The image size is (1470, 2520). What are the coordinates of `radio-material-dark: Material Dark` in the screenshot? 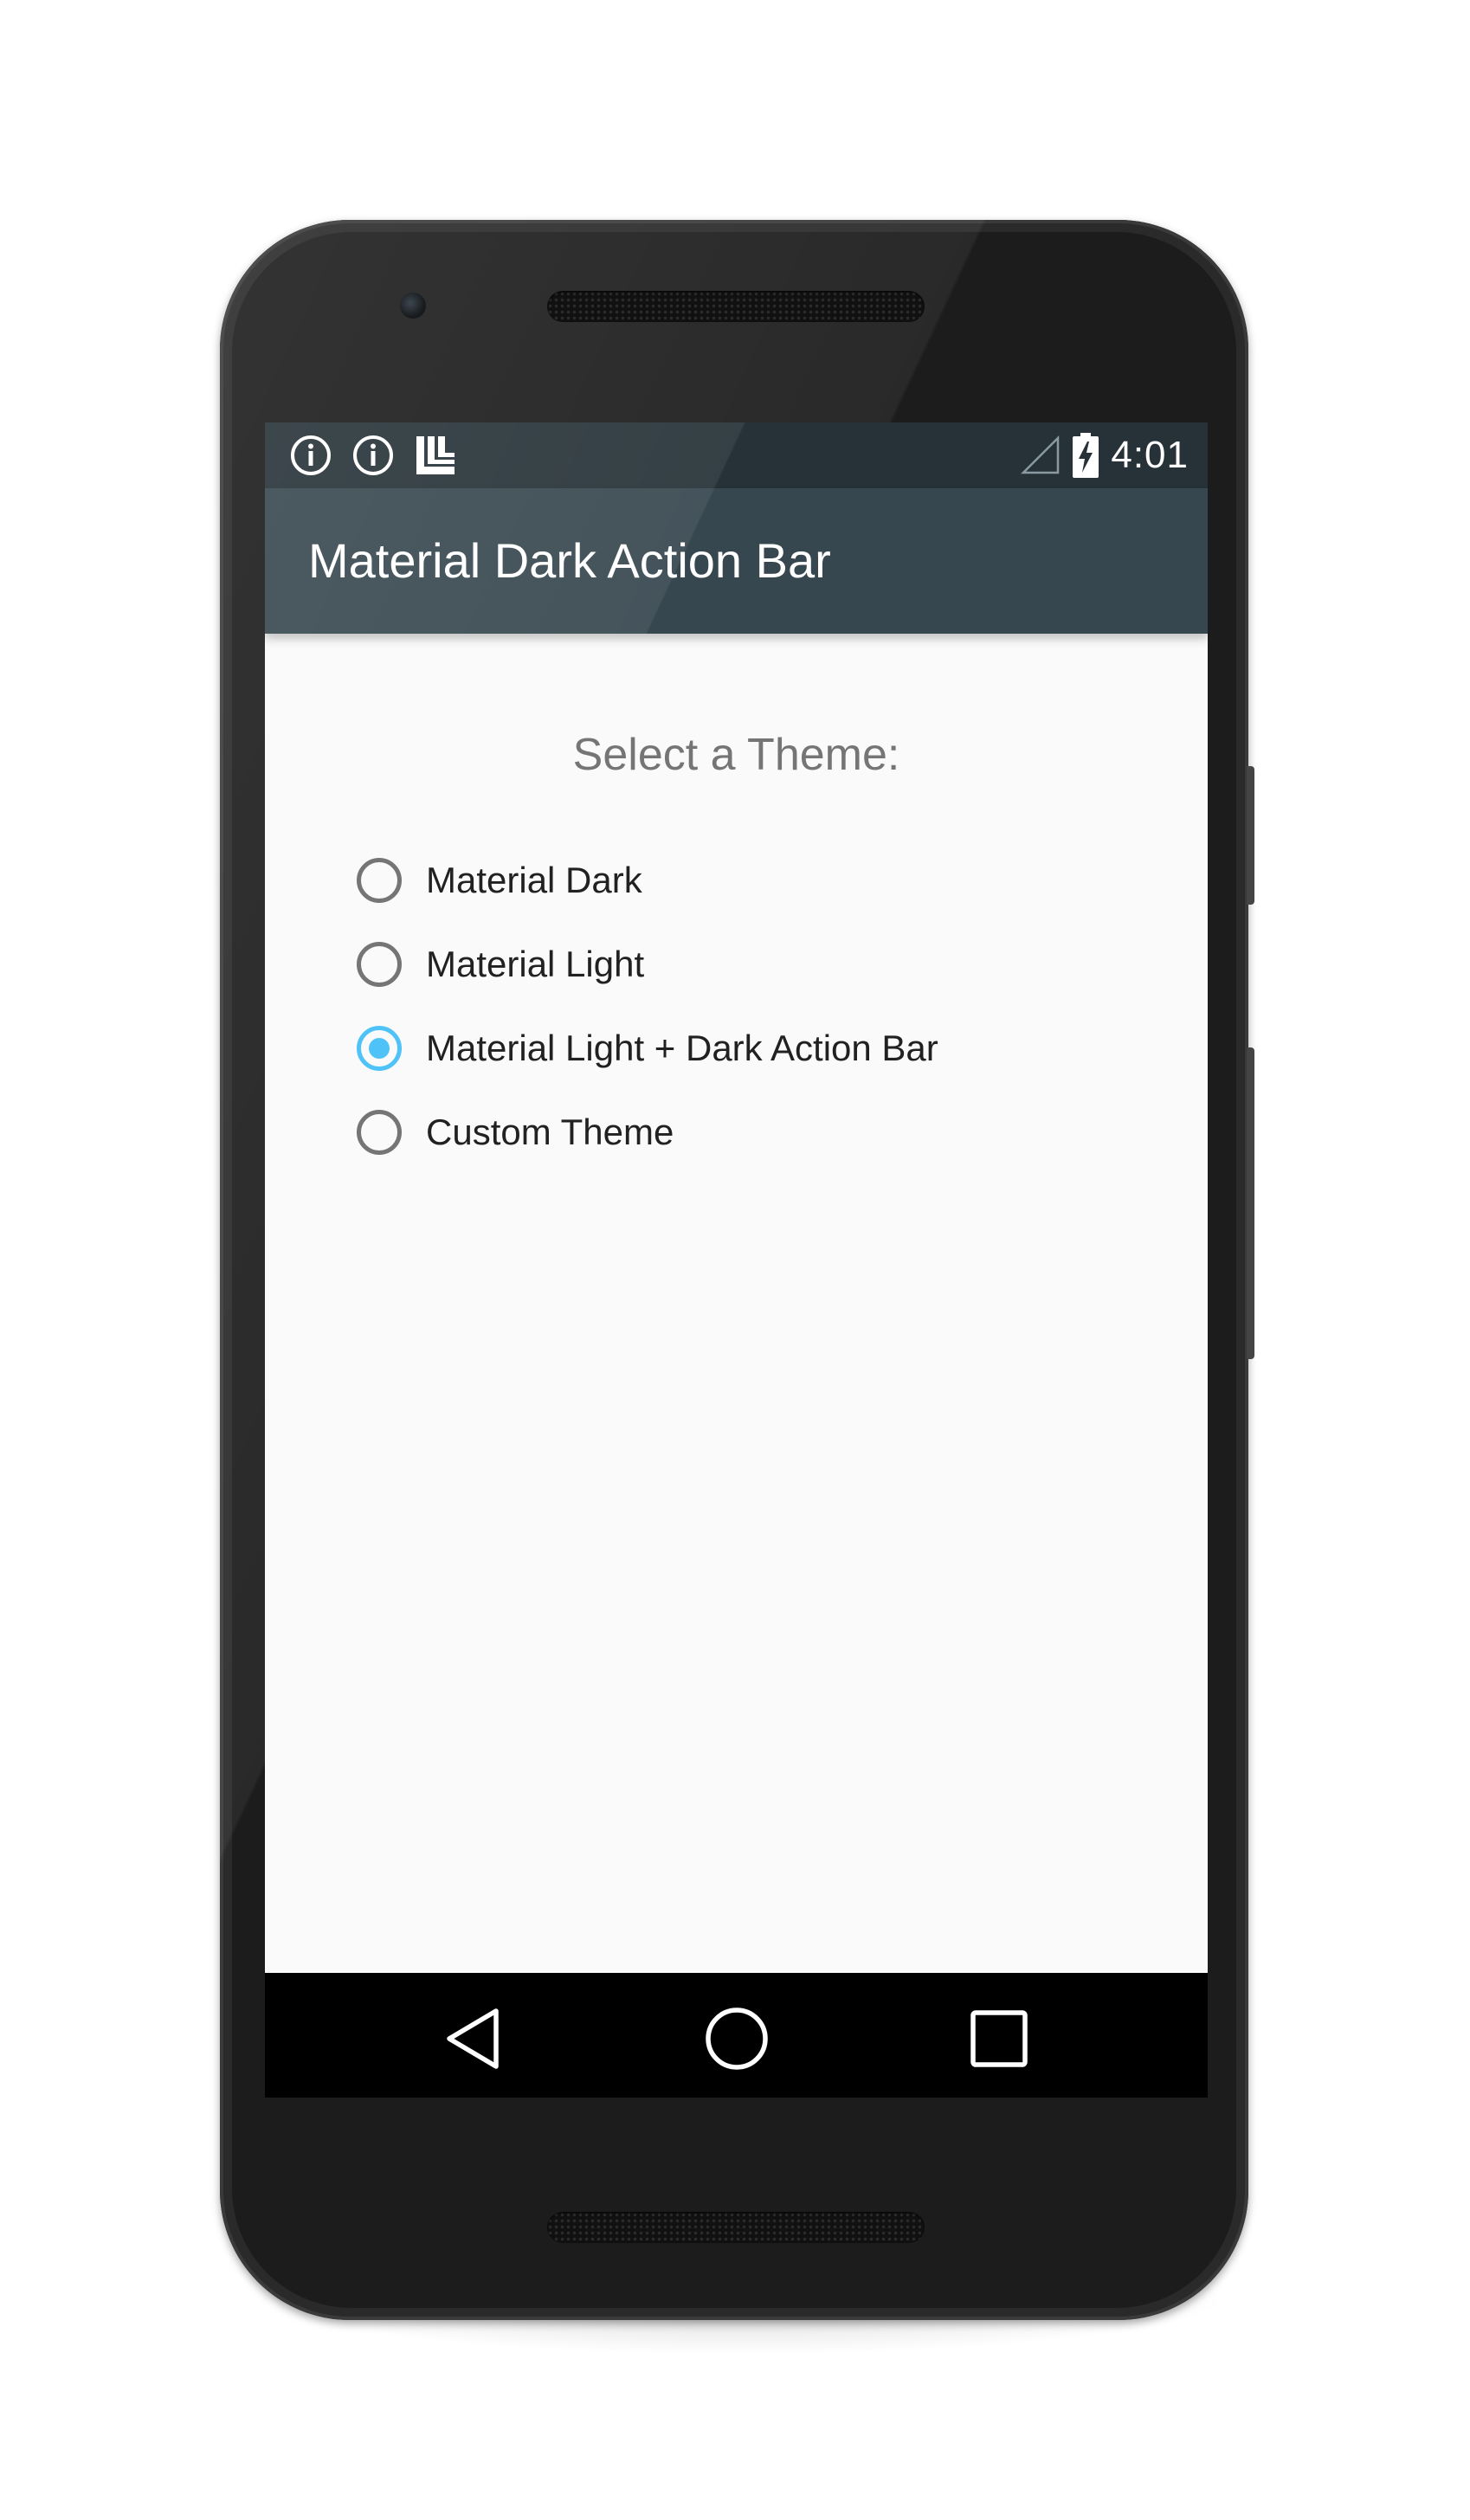 It's located at (747, 880).